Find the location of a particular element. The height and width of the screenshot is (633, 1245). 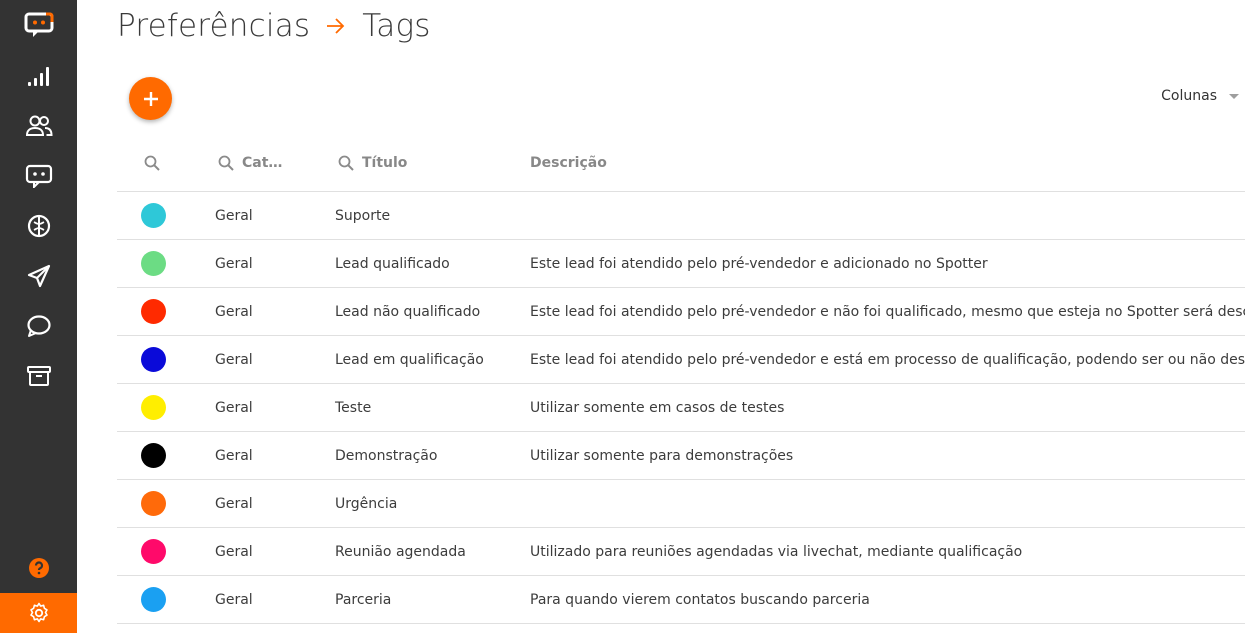

title-cell: Teste is located at coordinates (353, 407).